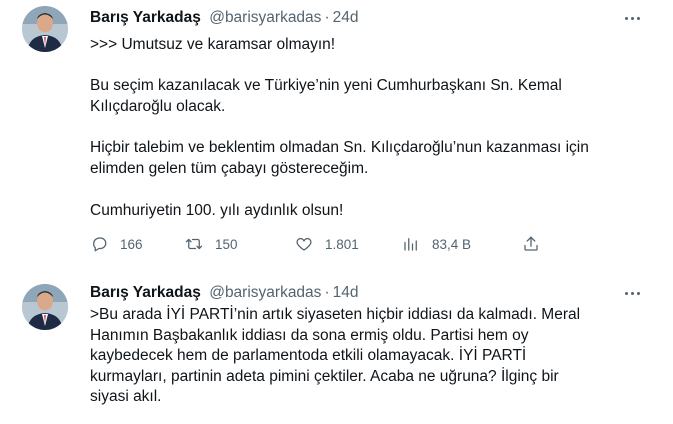 This screenshot has width=673, height=424. I want to click on share-button, so click(531, 244).